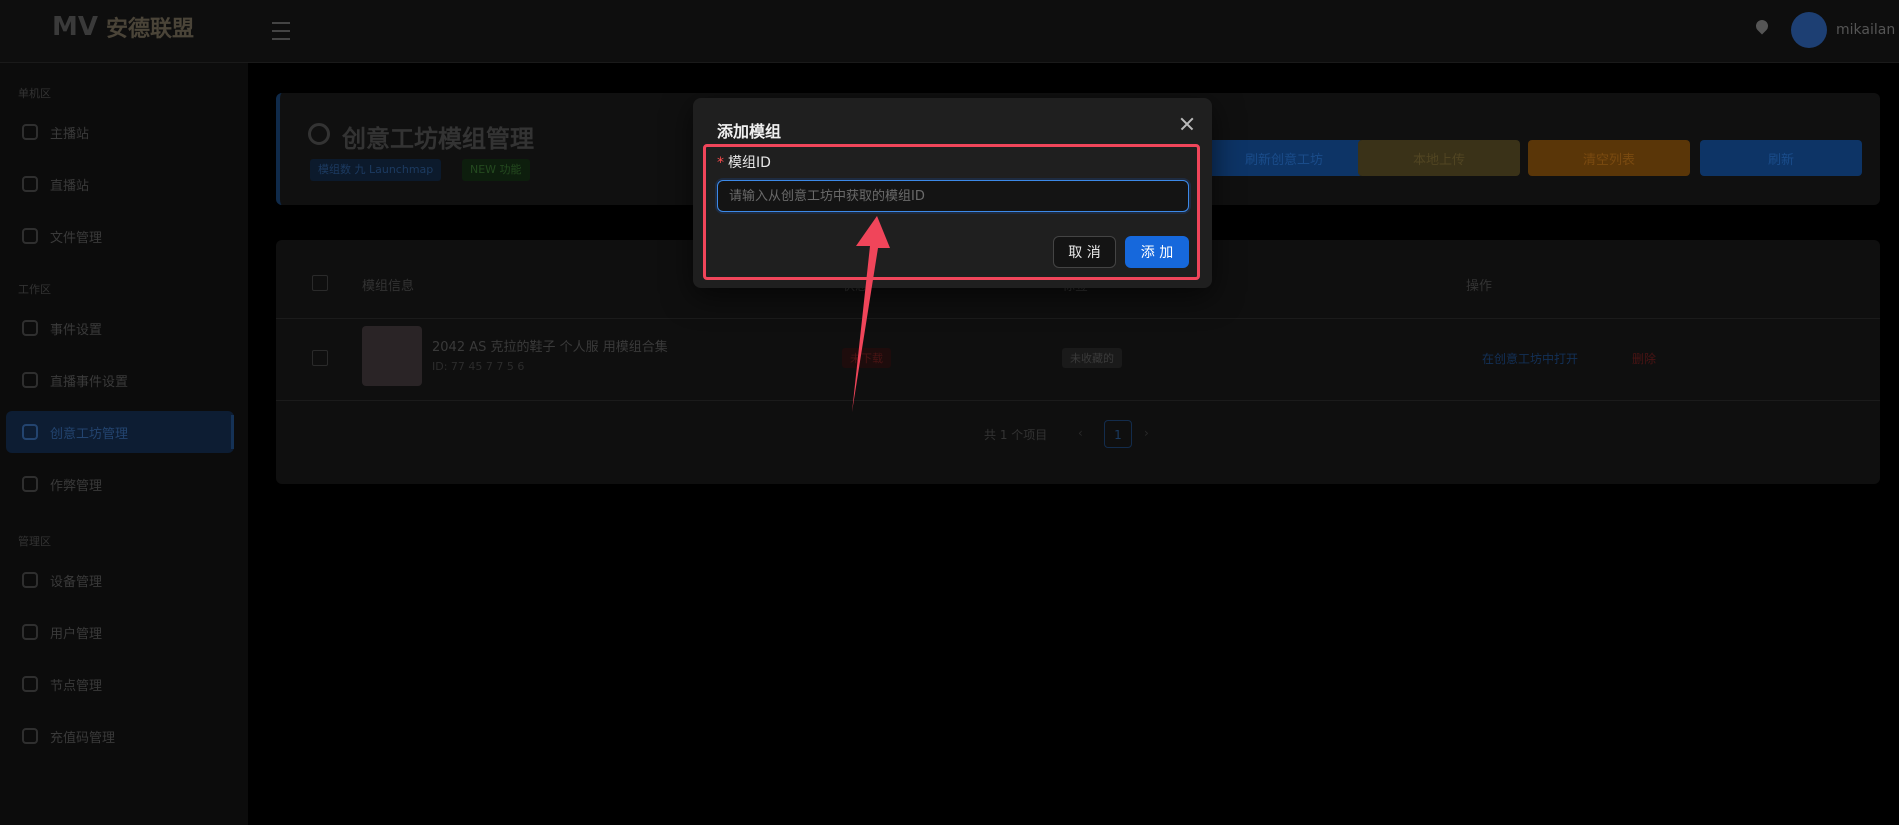 This screenshot has width=1899, height=825. I want to click on brand-name: 安德联盟, so click(150, 29).